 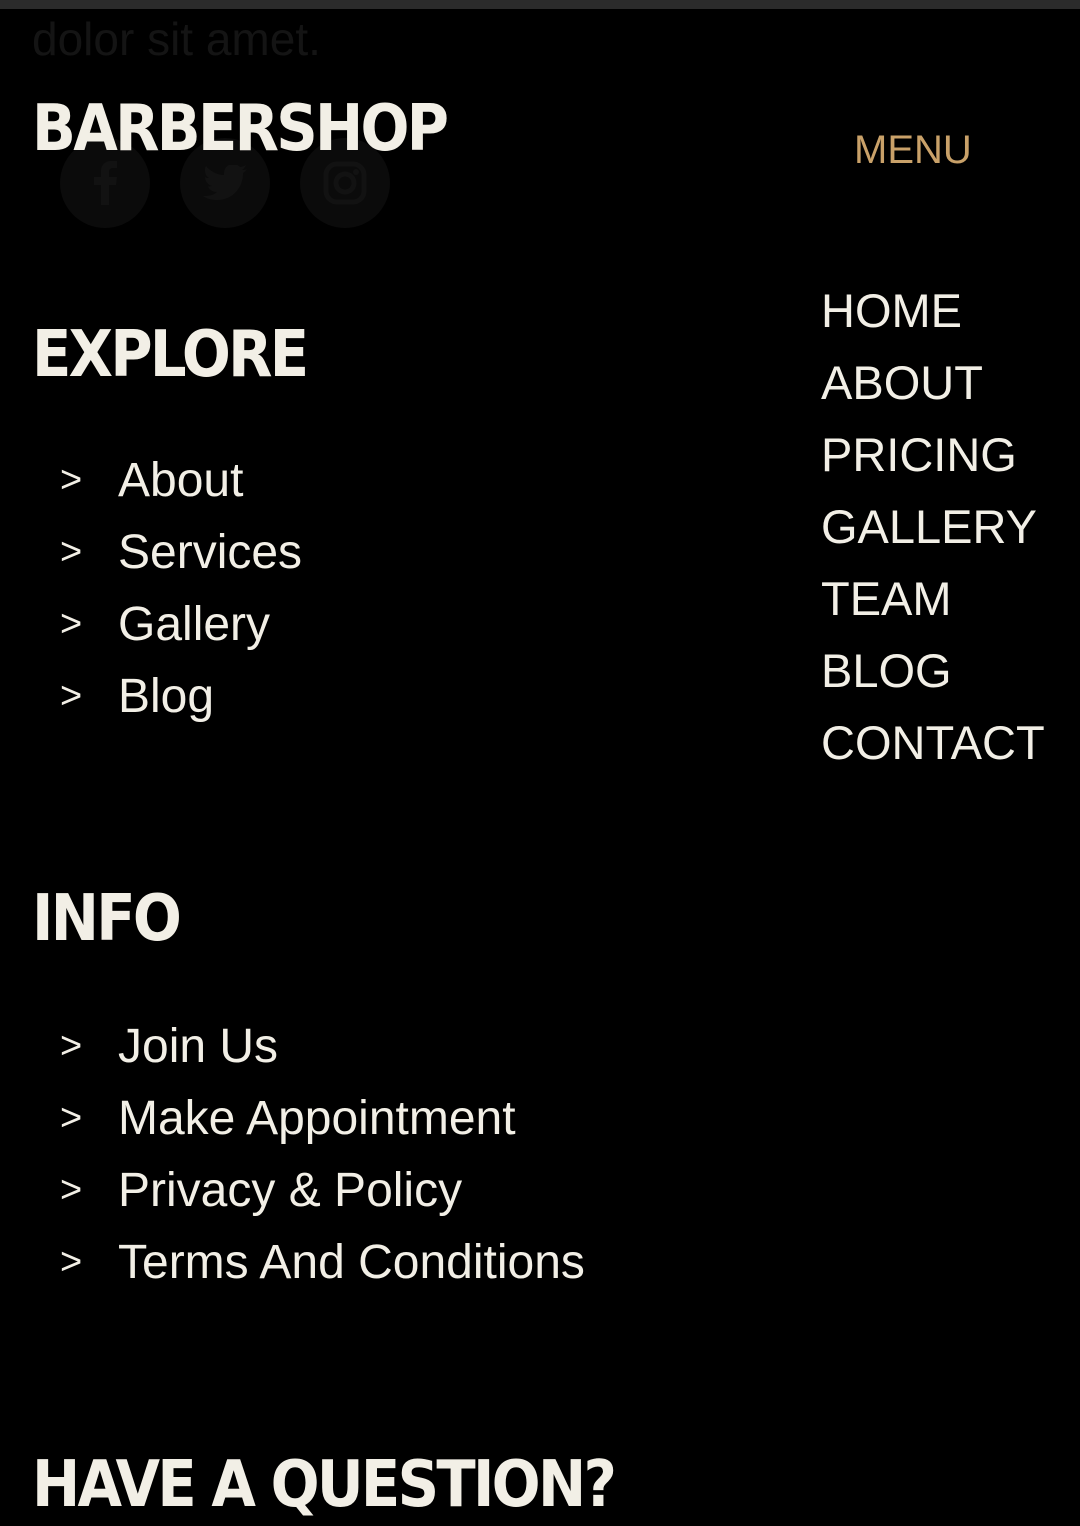 I want to click on main-menu: HOME ABOUT PRICING GALLERY TEAM BLOG CONTACT, so click(x=933, y=535).